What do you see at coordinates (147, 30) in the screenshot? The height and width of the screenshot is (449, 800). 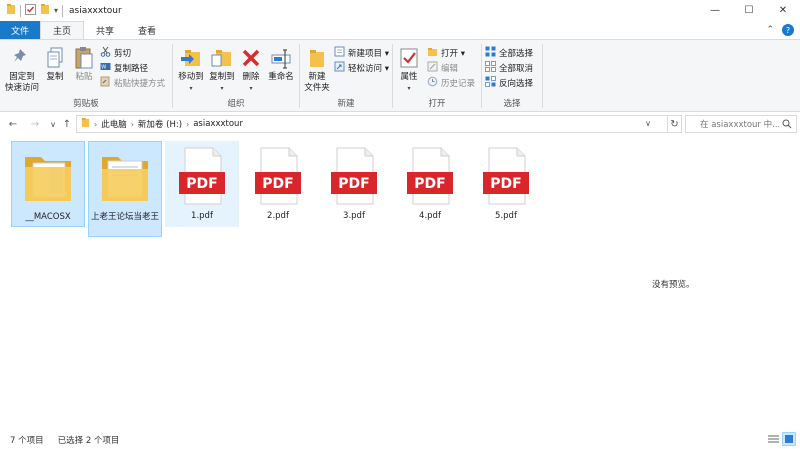 I see `tab-view: 查看` at bounding box center [147, 30].